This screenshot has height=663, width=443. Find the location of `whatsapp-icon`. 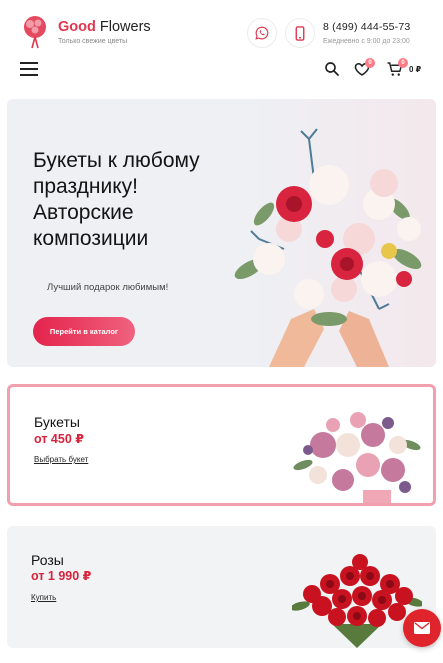

whatsapp-icon is located at coordinates (262, 33).